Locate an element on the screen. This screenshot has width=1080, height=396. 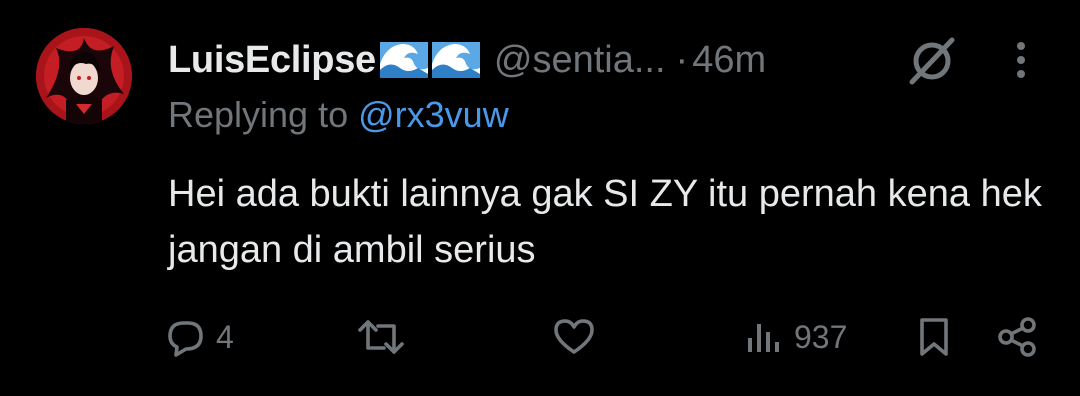
replying-prefix: Replying to is located at coordinates (258, 114).